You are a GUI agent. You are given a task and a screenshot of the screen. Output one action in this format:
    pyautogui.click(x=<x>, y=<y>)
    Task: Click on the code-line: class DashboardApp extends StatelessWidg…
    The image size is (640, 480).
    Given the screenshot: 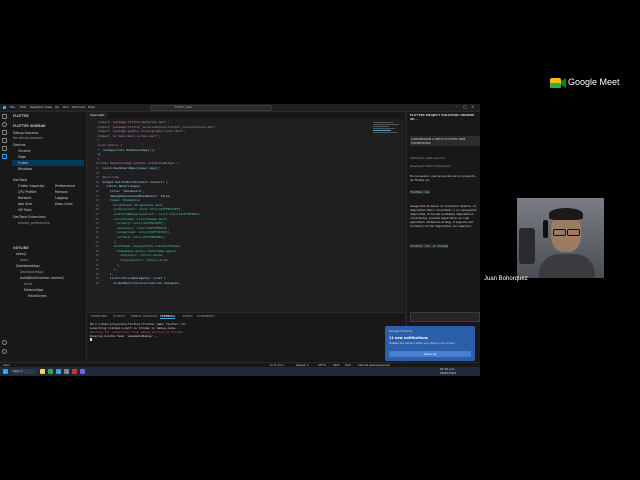 What is the action you would take?
    pyautogui.click(x=138, y=163)
    